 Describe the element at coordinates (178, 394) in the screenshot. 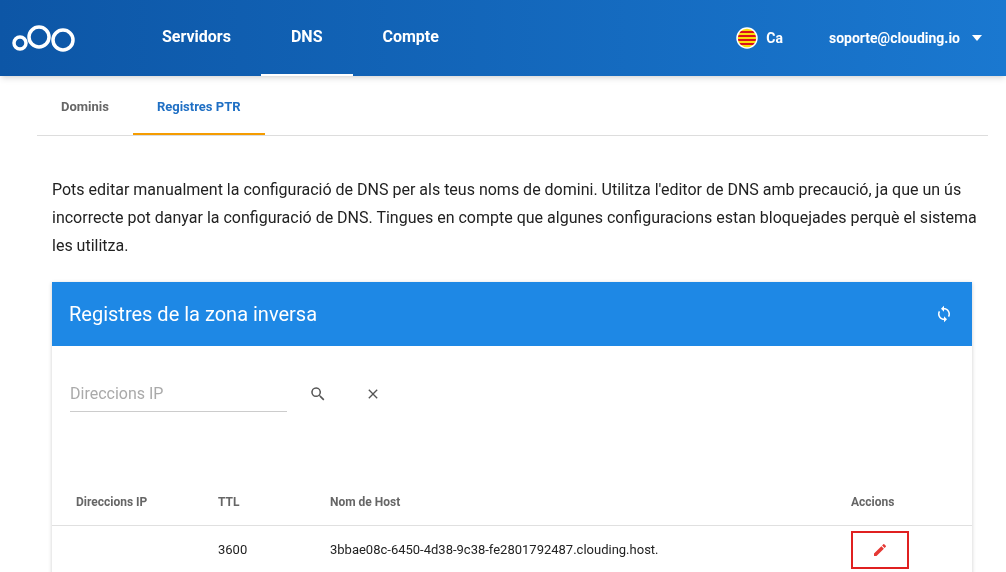

I see `search-field: Direccions IP` at that location.